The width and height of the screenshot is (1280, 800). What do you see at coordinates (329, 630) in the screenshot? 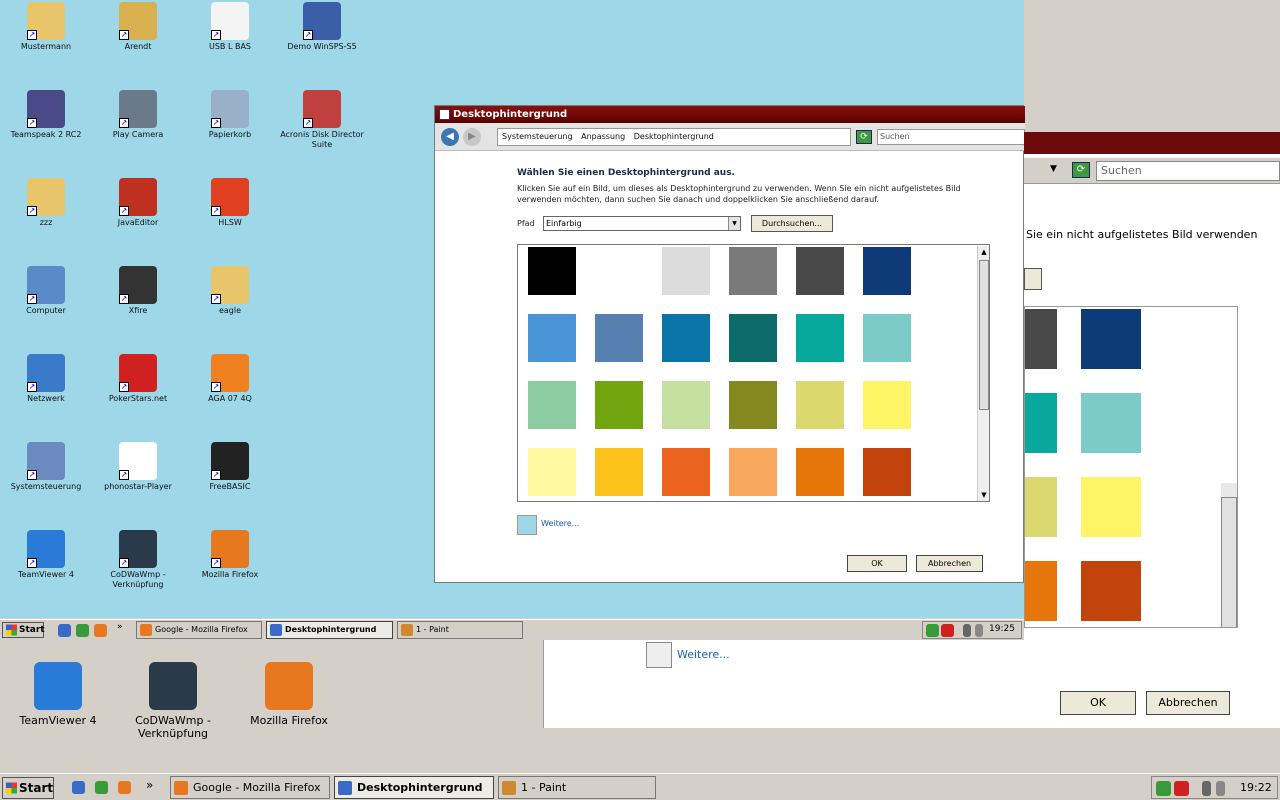
I see `task-desktophintergrund: Desktophintergrund` at bounding box center [329, 630].